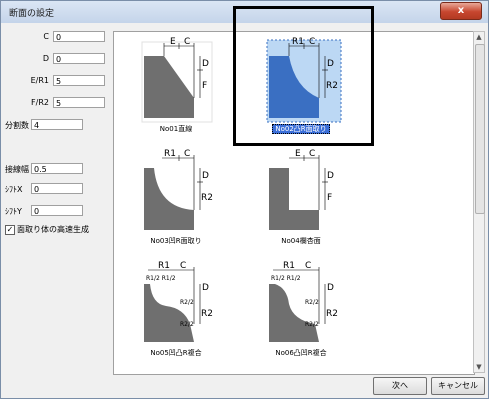  What do you see at coordinates (303, 301) in the screenshot?
I see `convex-concave-profile-icon: R1 C R1/2 R1/2 D R2/2 R2 R2/2` at bounding box center [303, 301].